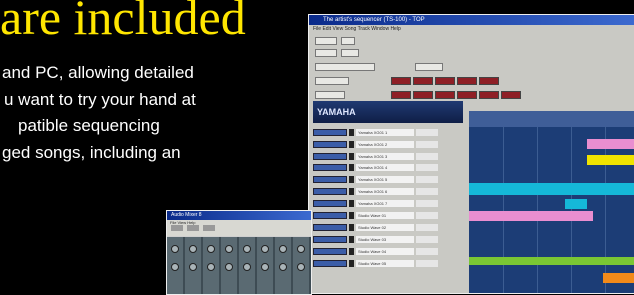 This screenshot has height=295, width=634. Describe the element at coordinates (390, 180) in the screenshot. I see `track-row: Yamaha XG01 5` at that location.